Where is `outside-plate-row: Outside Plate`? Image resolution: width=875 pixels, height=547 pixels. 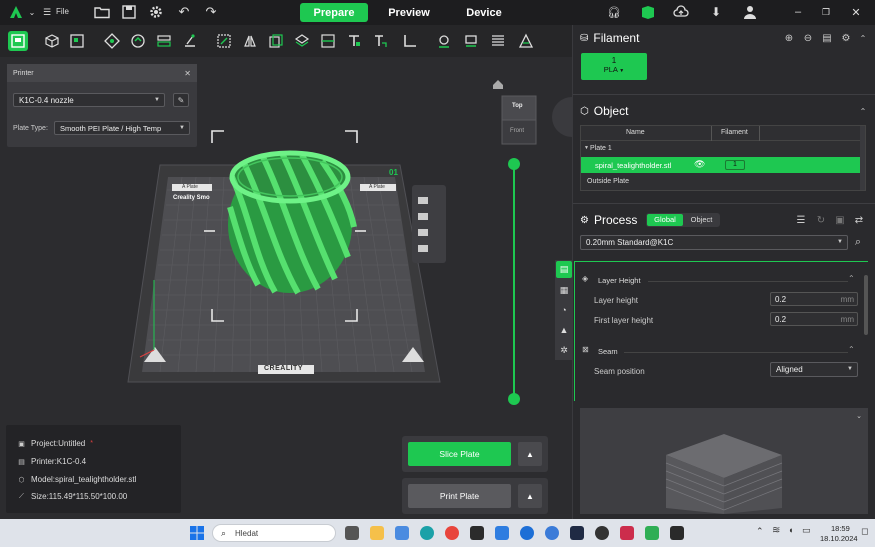
outside-plate-row: Outside Plate is located at coordinates (723, 182).